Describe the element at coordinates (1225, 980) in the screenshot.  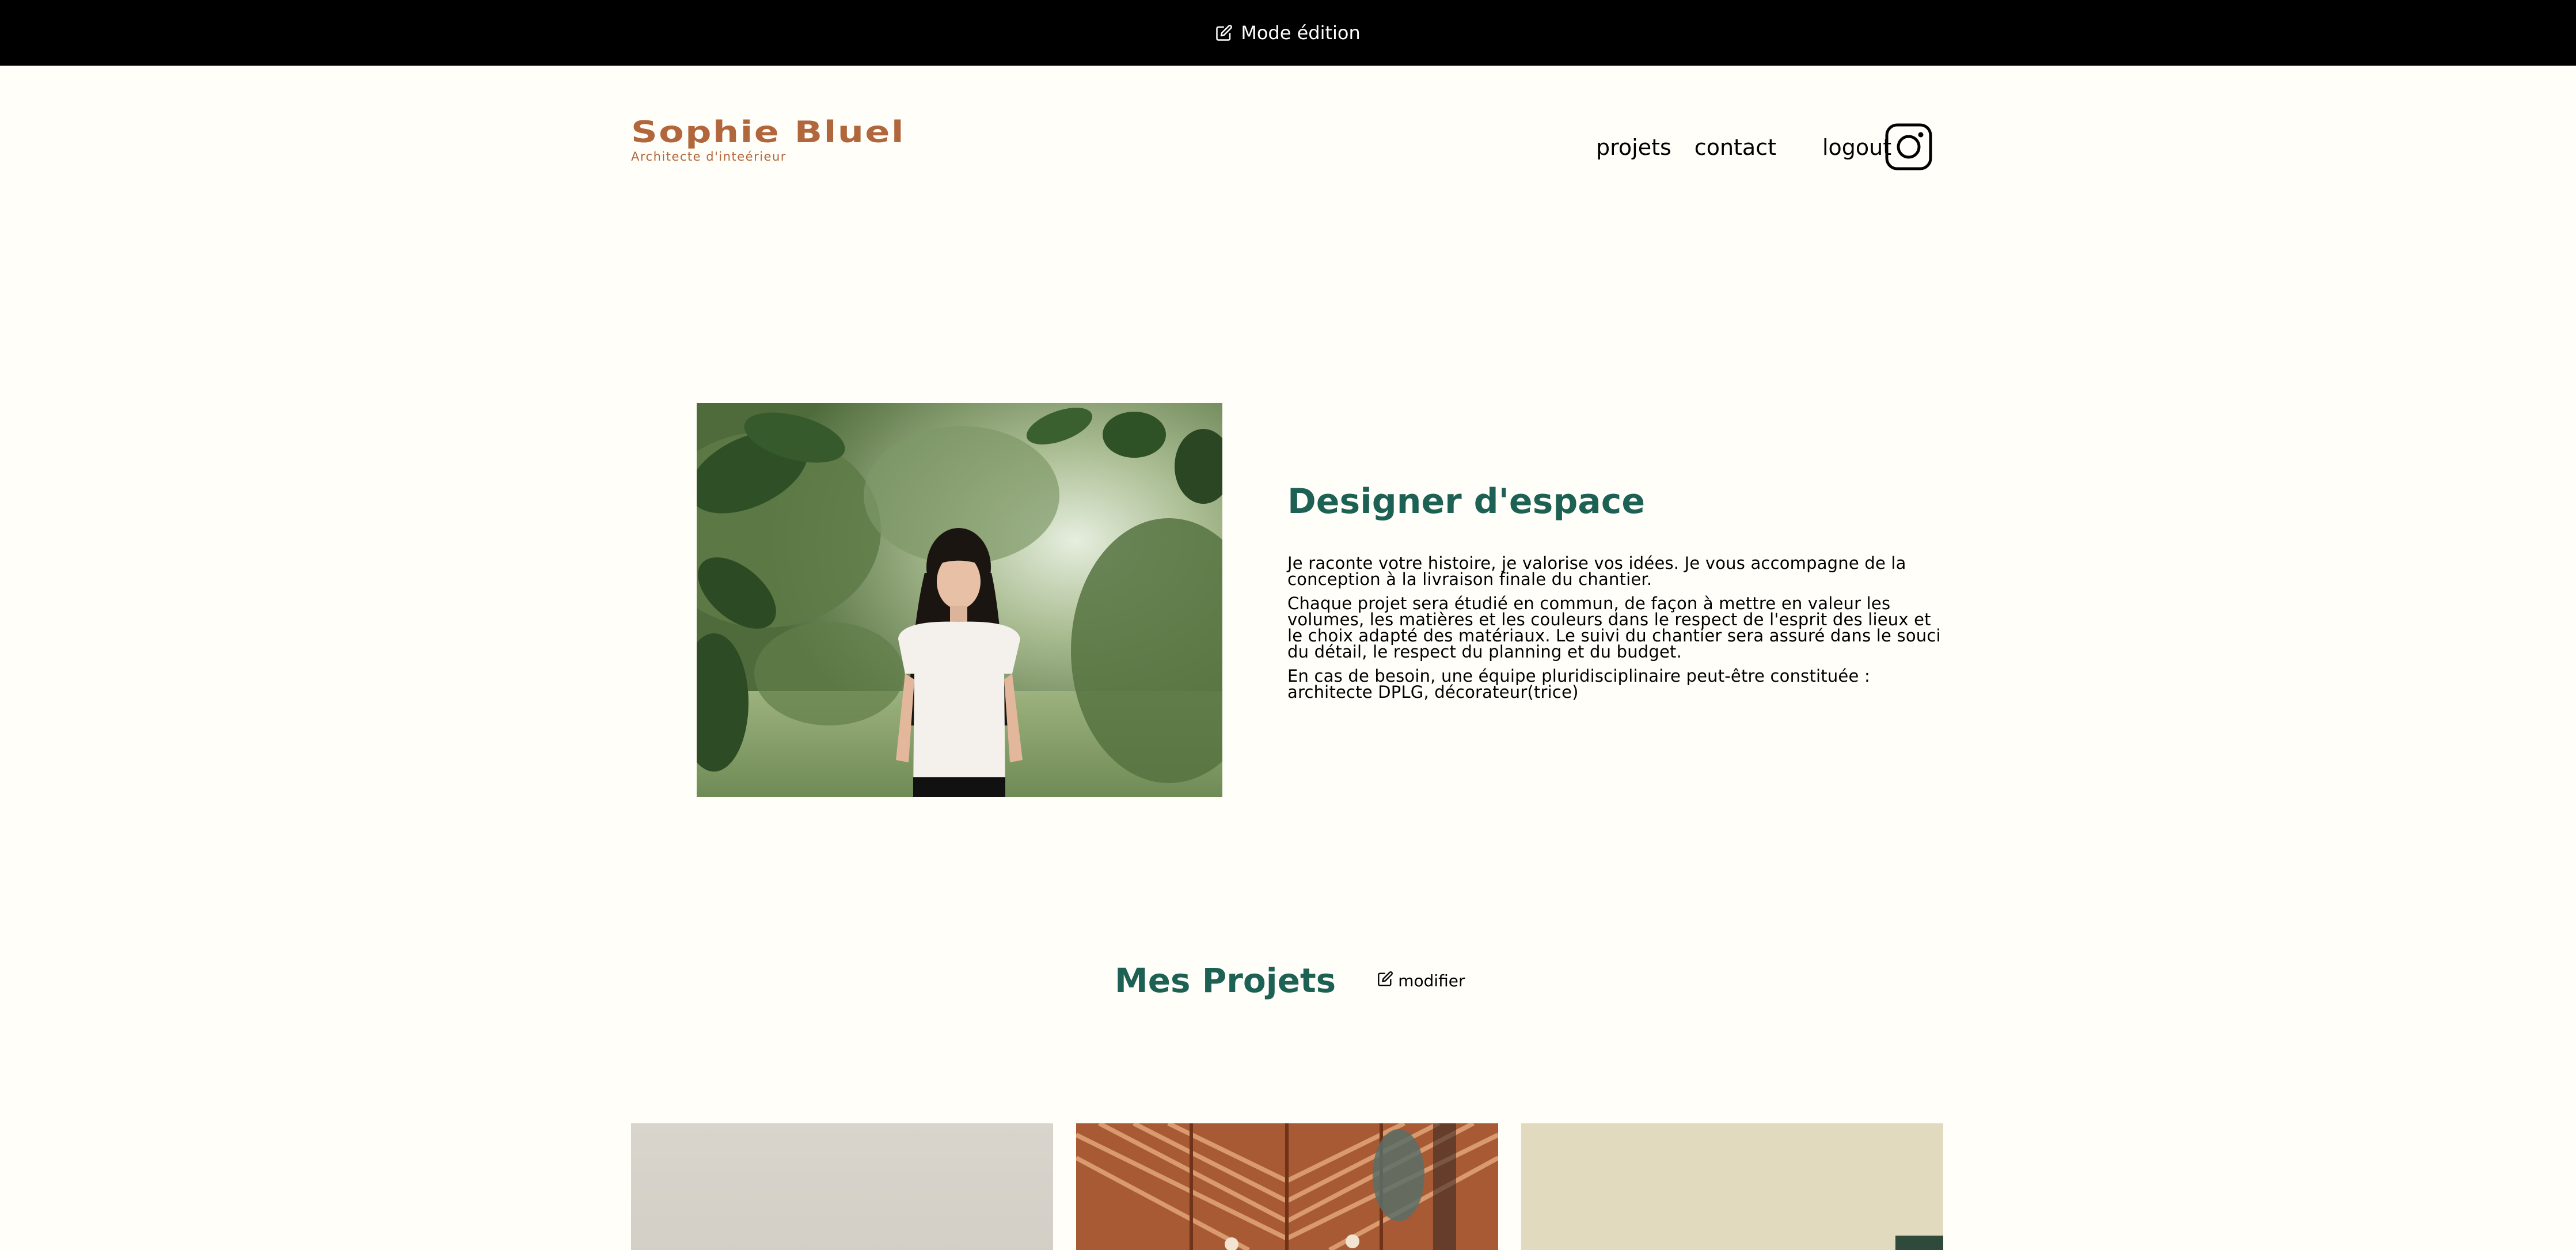
I see `projects-title: Mes Projets` at that location.